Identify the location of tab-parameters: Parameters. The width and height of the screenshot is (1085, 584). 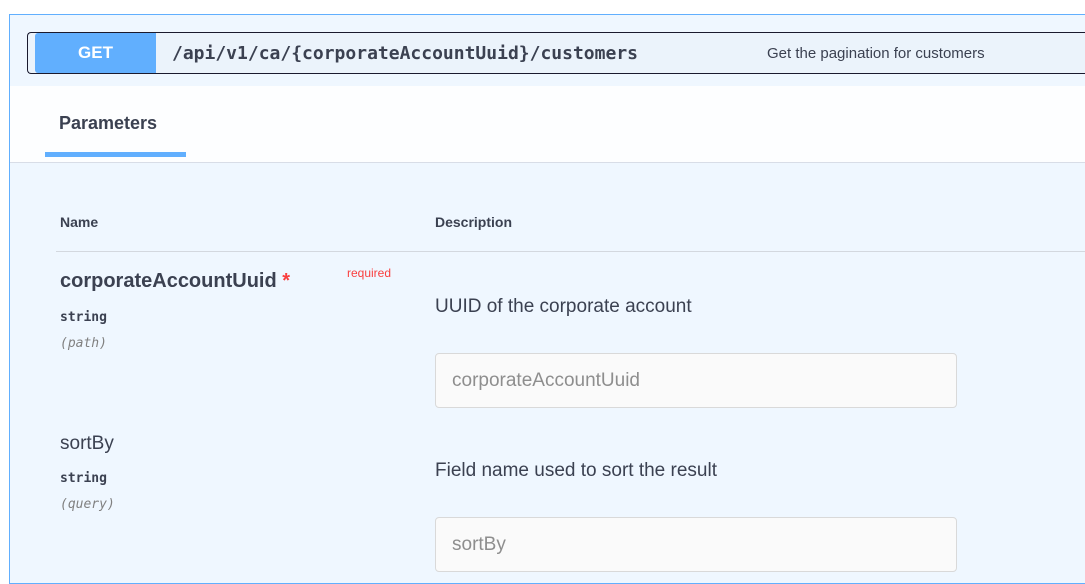
(108, 123).